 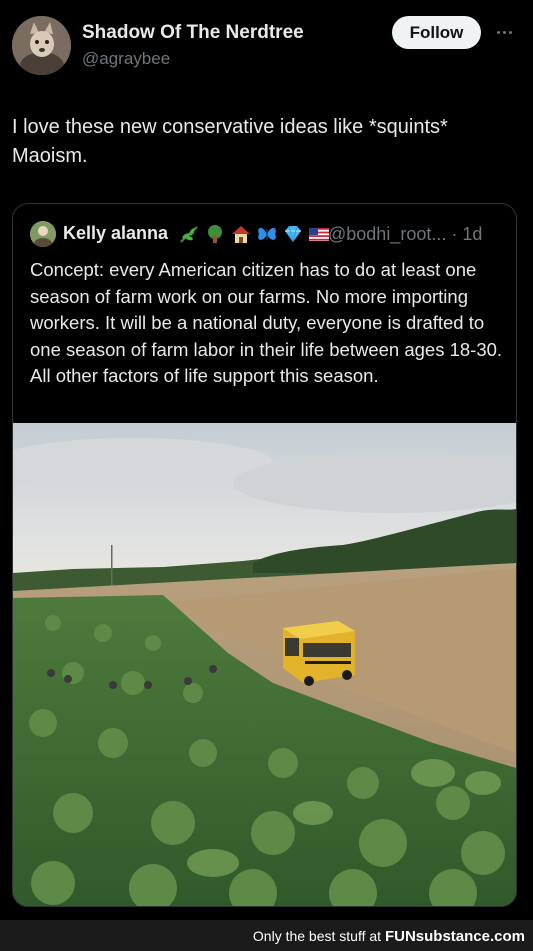 What do you see at coordinates (319, 234) in the screenshot?
I see `us-flag-emoji-icon` at bounding box center [319, 234].